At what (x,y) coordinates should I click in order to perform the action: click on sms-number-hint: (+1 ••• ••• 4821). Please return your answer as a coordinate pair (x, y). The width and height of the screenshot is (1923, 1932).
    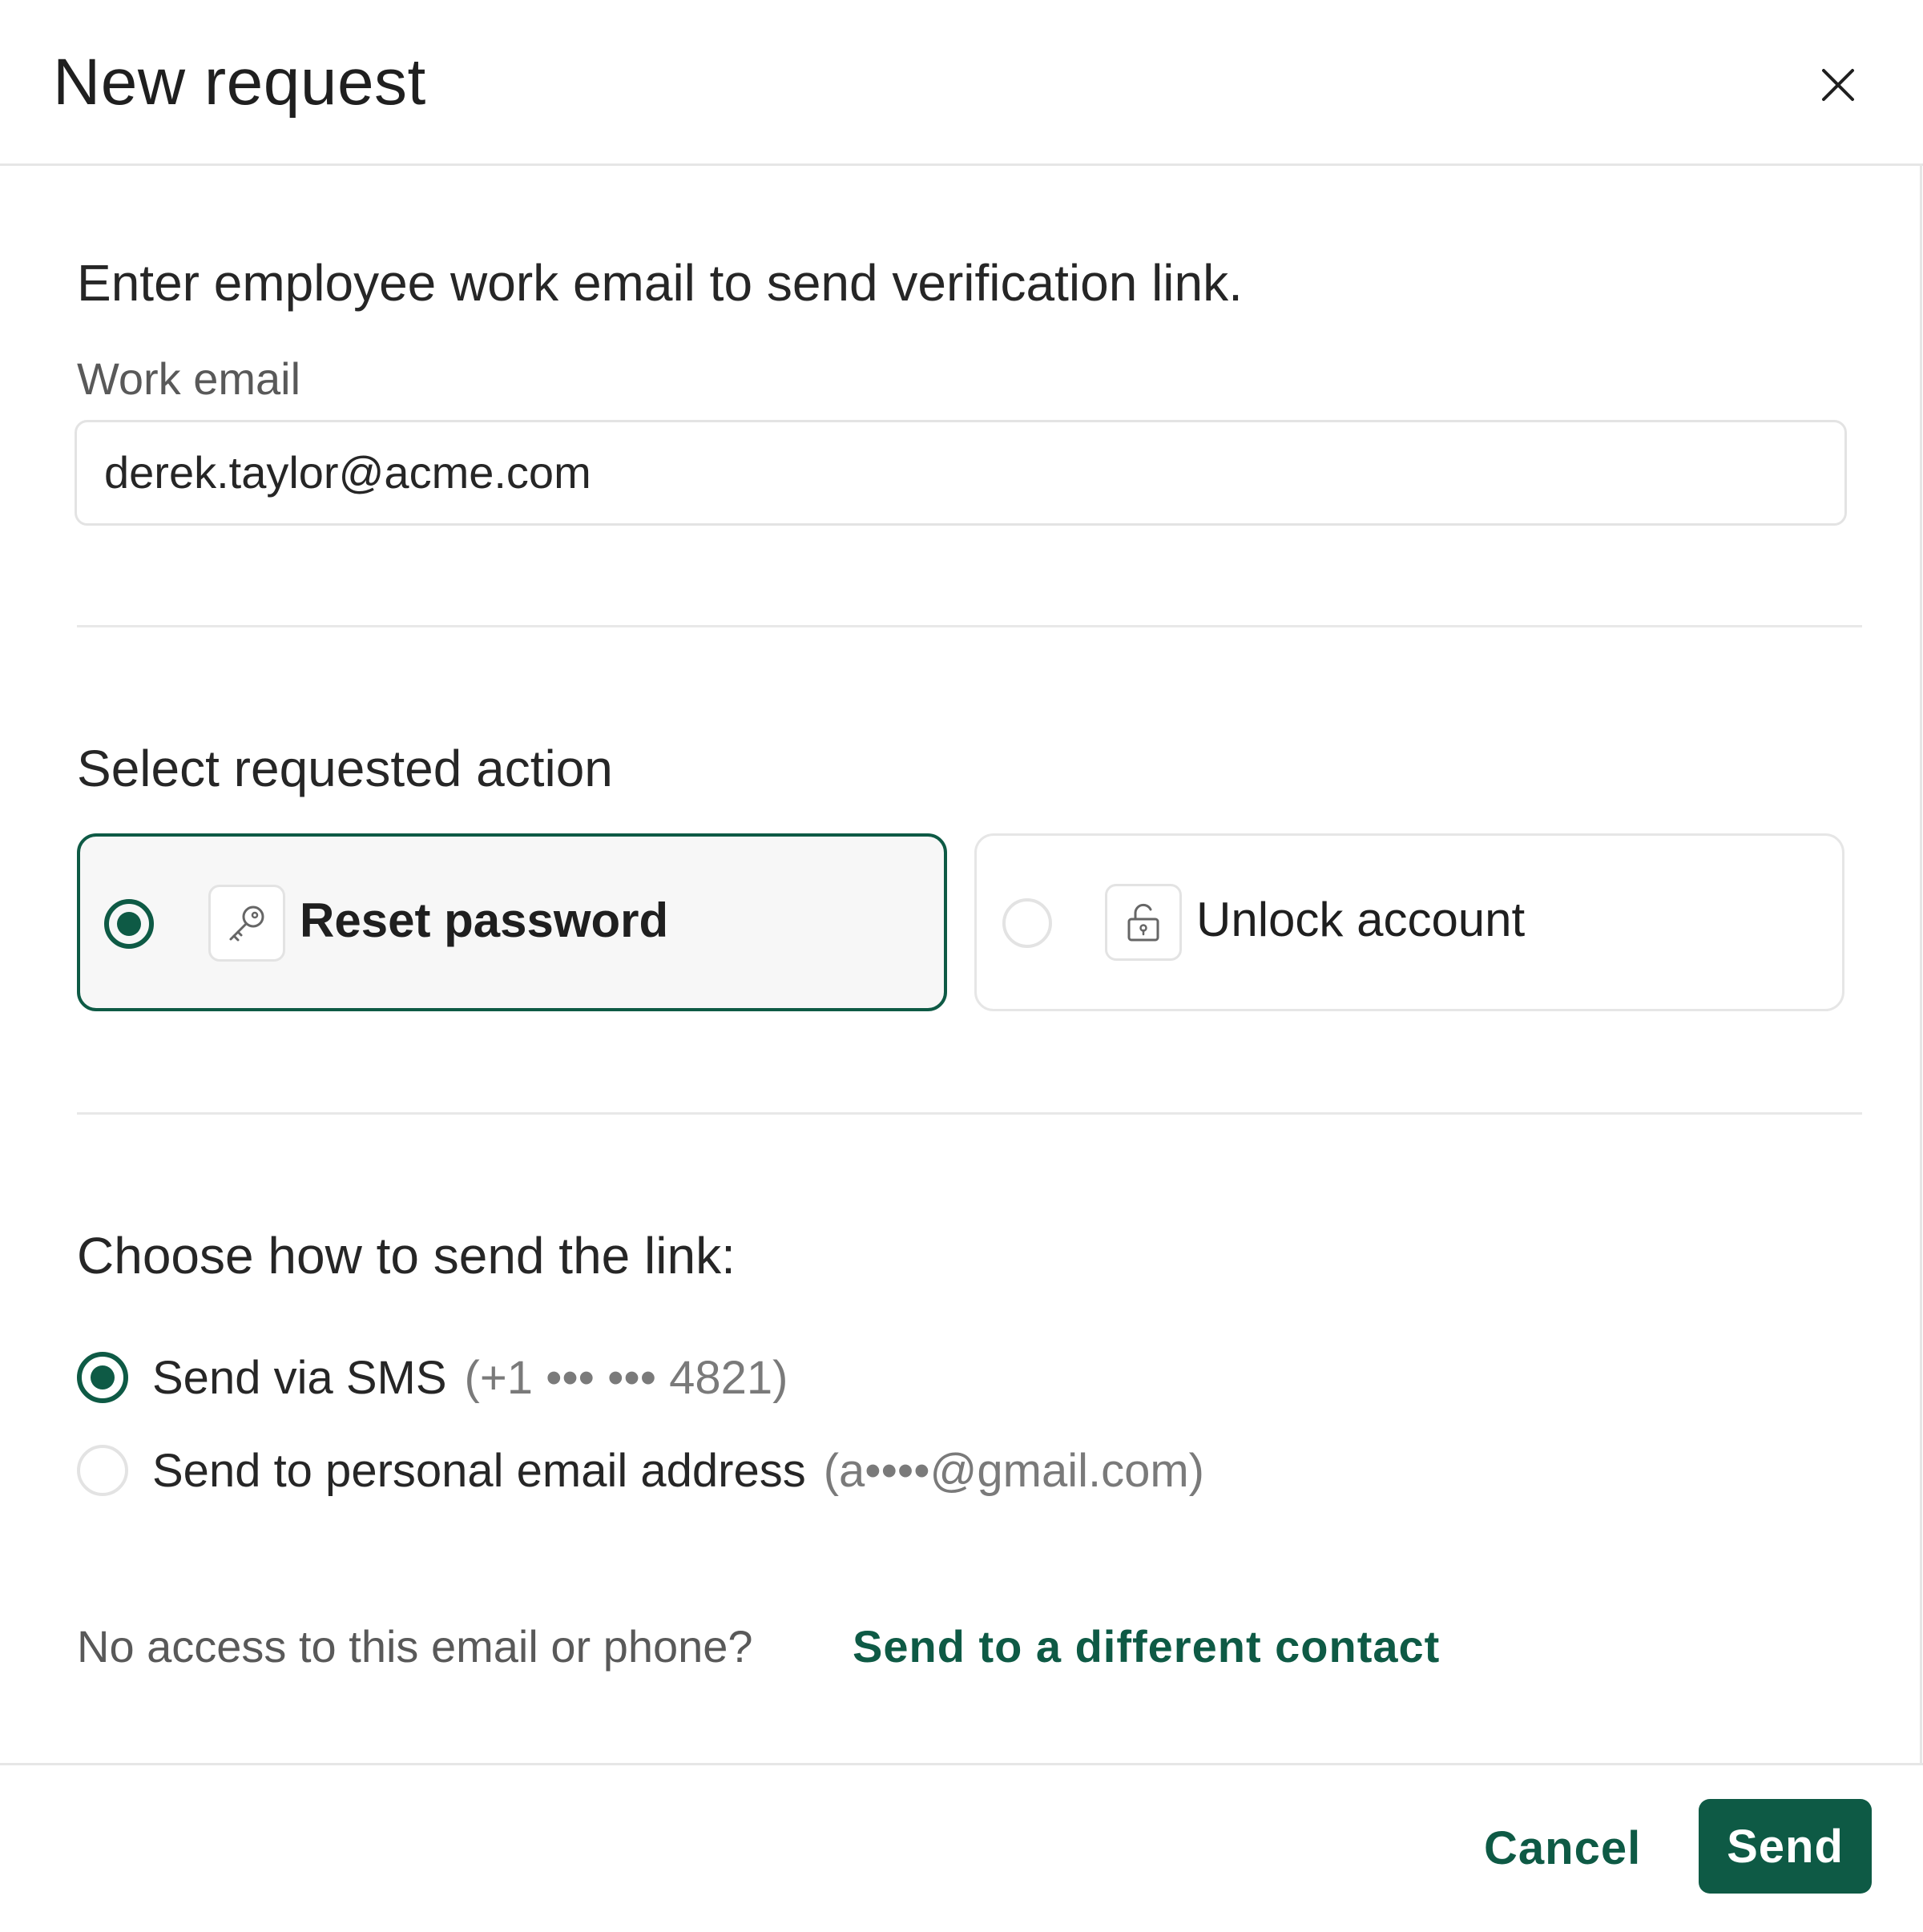
    Looking at the image, I should click on (626, 1377).